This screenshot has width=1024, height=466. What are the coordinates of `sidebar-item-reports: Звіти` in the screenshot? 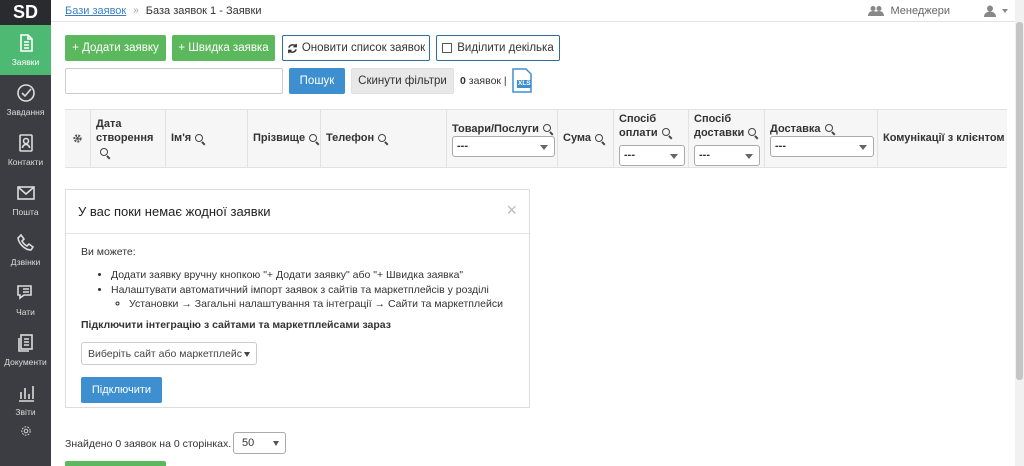 It's located at (25, 400).